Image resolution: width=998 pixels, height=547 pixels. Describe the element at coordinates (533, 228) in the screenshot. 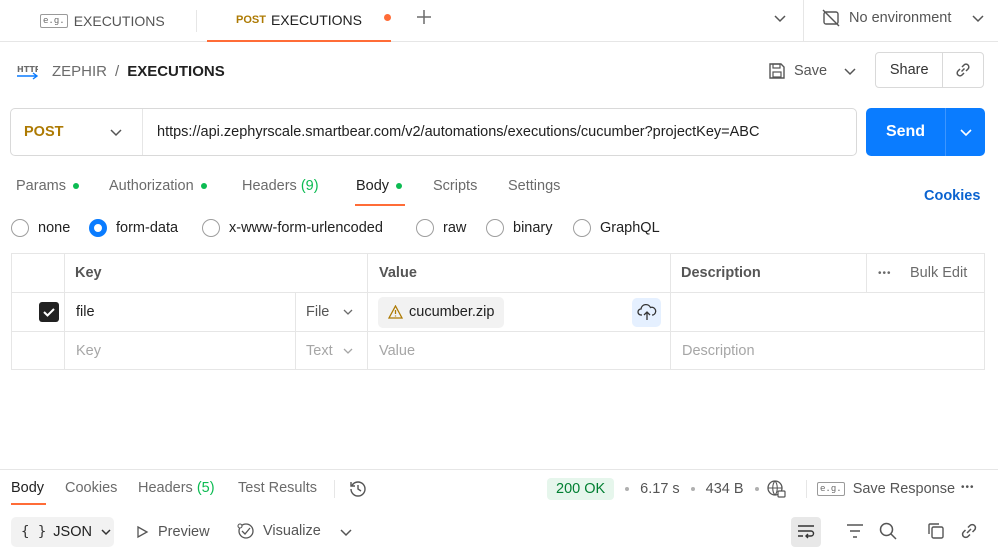

I see `radio-binary-label: binary` at that location.